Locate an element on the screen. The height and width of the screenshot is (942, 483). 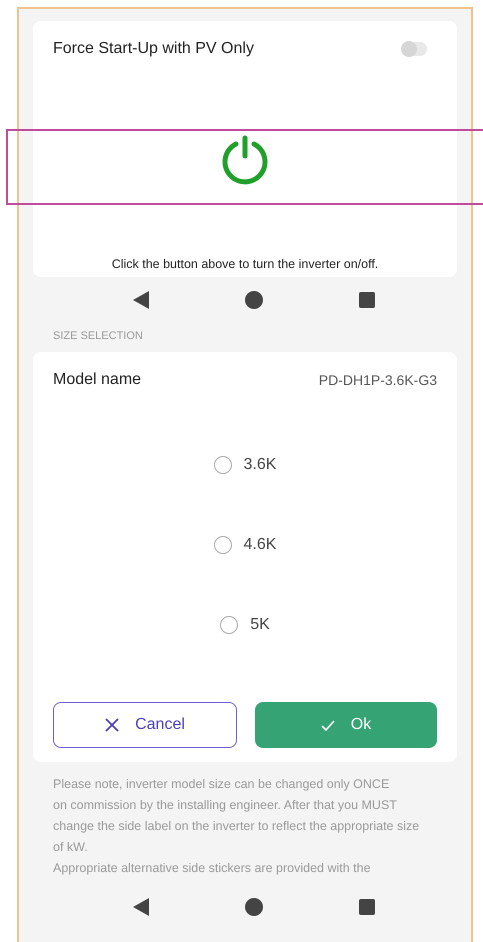
note-line: of kW. is located at coordinates (71, 847).